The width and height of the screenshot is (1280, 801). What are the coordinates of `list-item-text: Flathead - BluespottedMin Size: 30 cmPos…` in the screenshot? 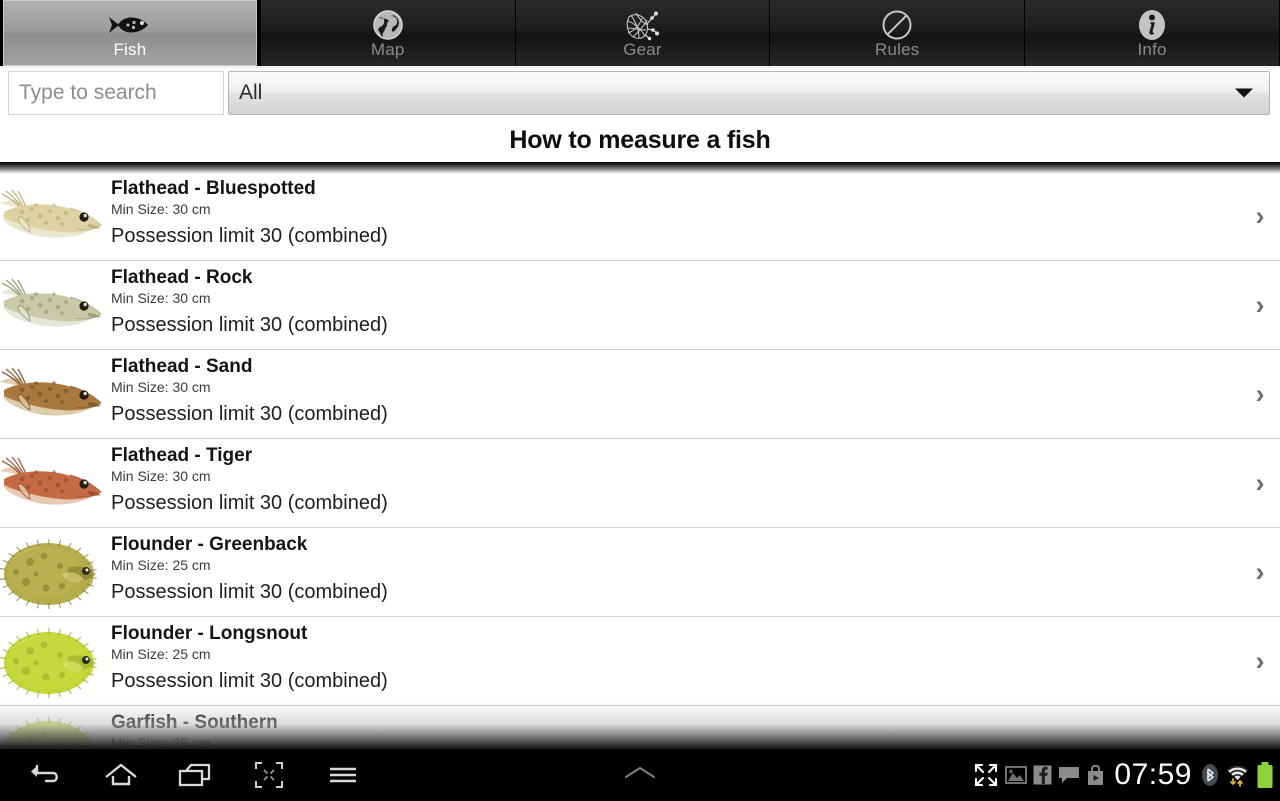 It's located at (672, 216).